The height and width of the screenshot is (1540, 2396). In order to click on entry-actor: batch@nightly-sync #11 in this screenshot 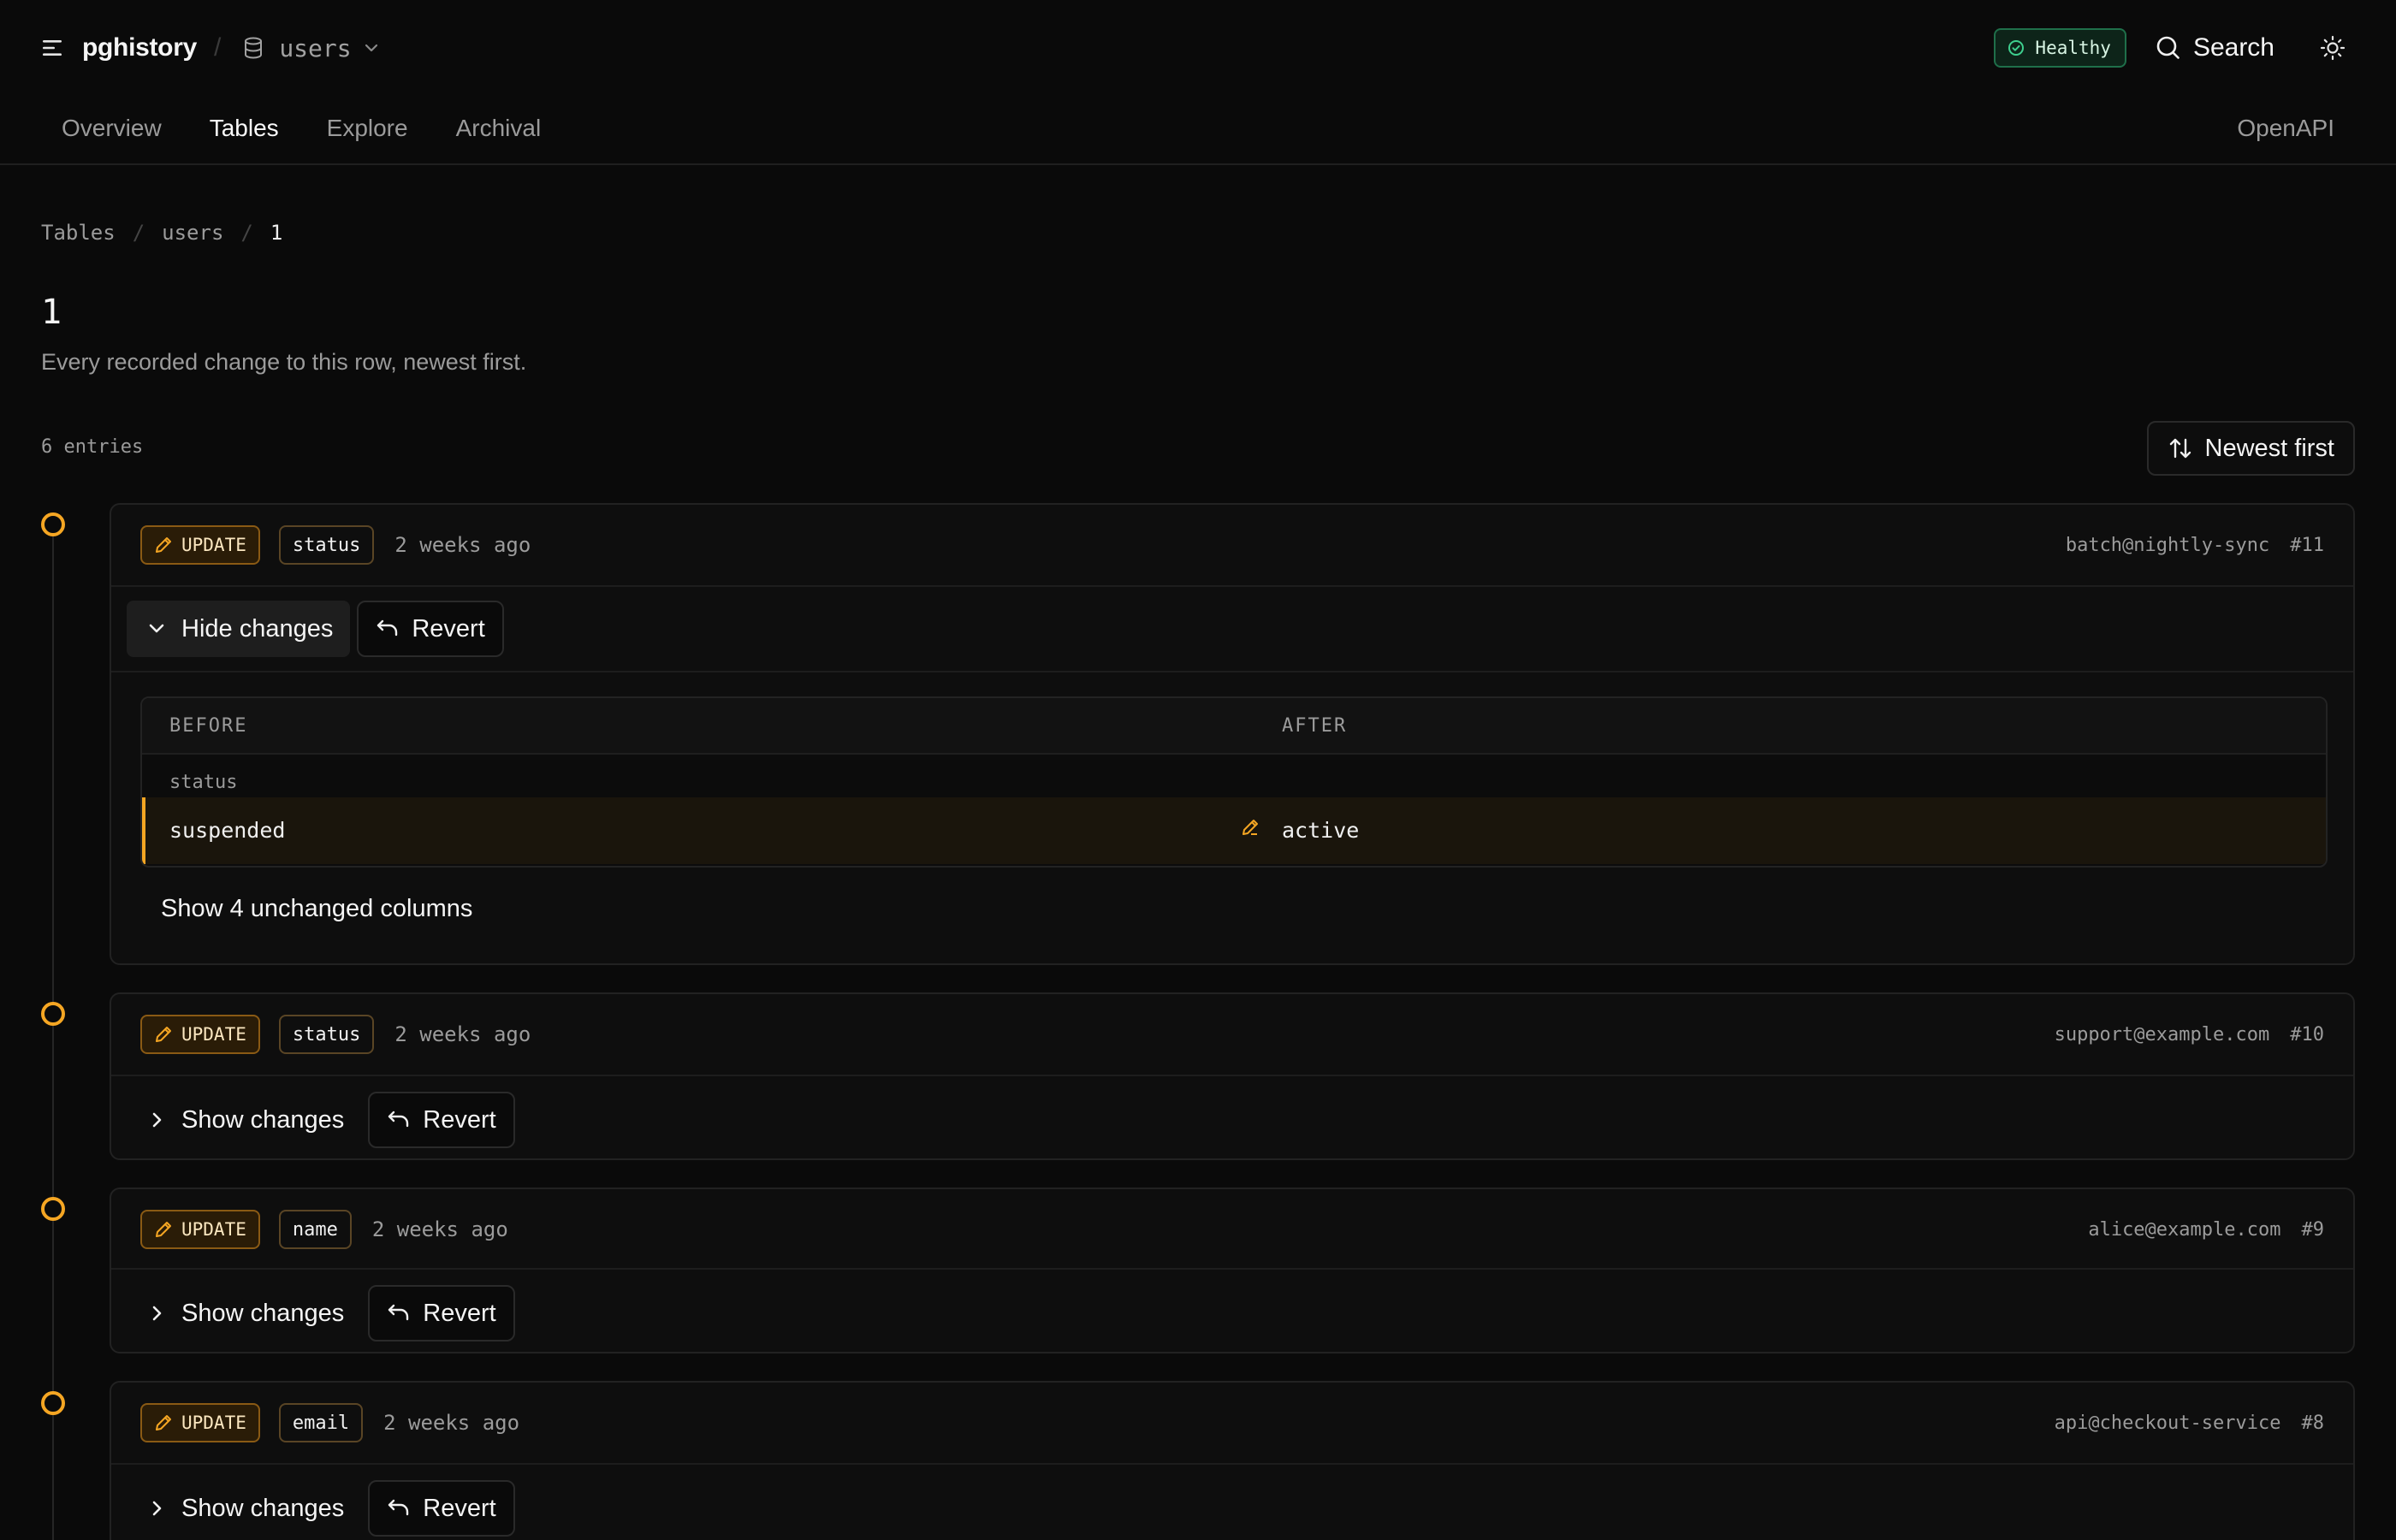, I will do `click(2195, 545)`.